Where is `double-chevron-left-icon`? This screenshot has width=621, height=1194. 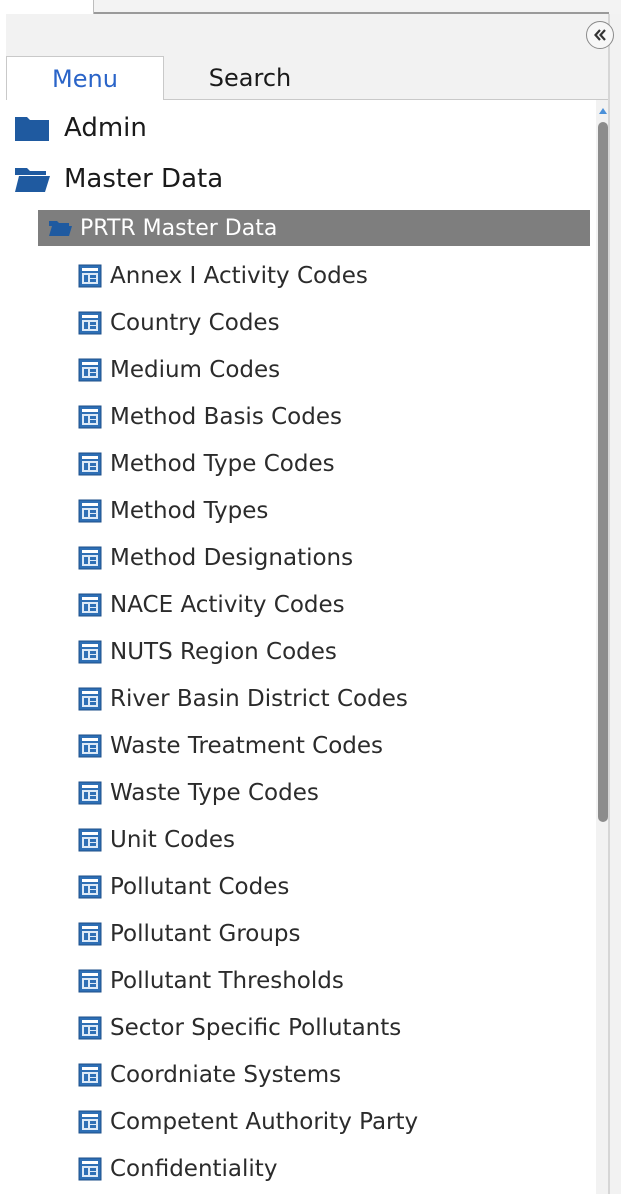 double-chevron-left-icon is located at coordinates (600, 35).